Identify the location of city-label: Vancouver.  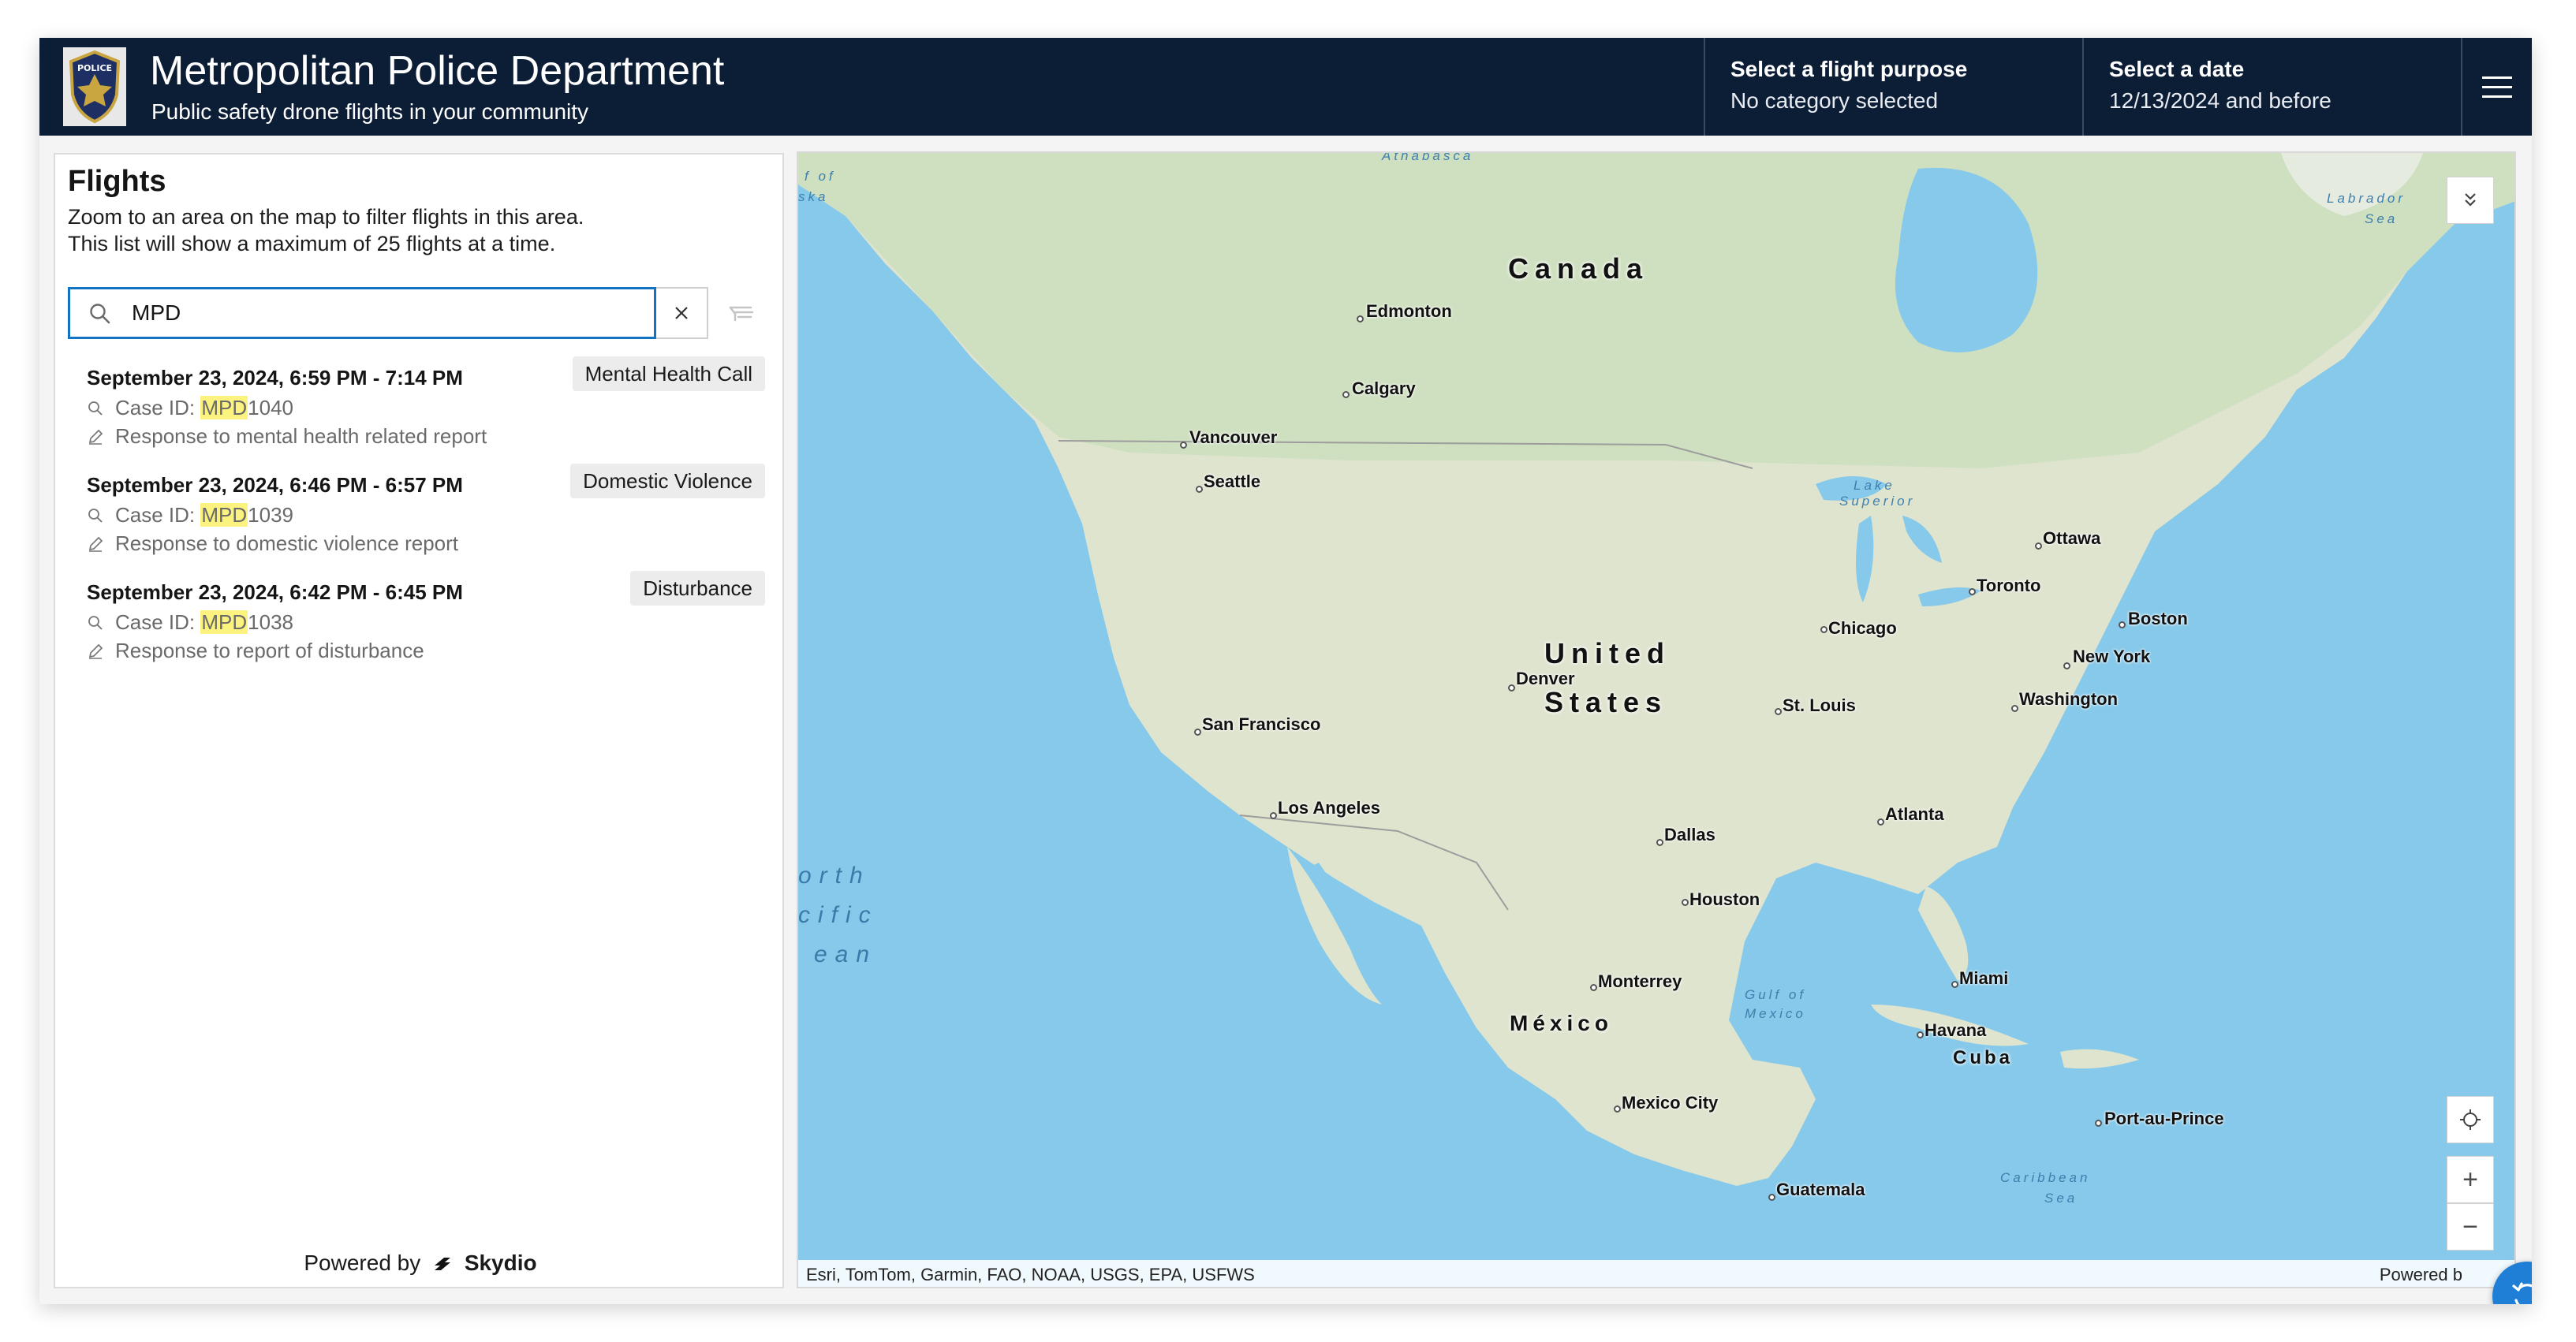
(1228, 438).